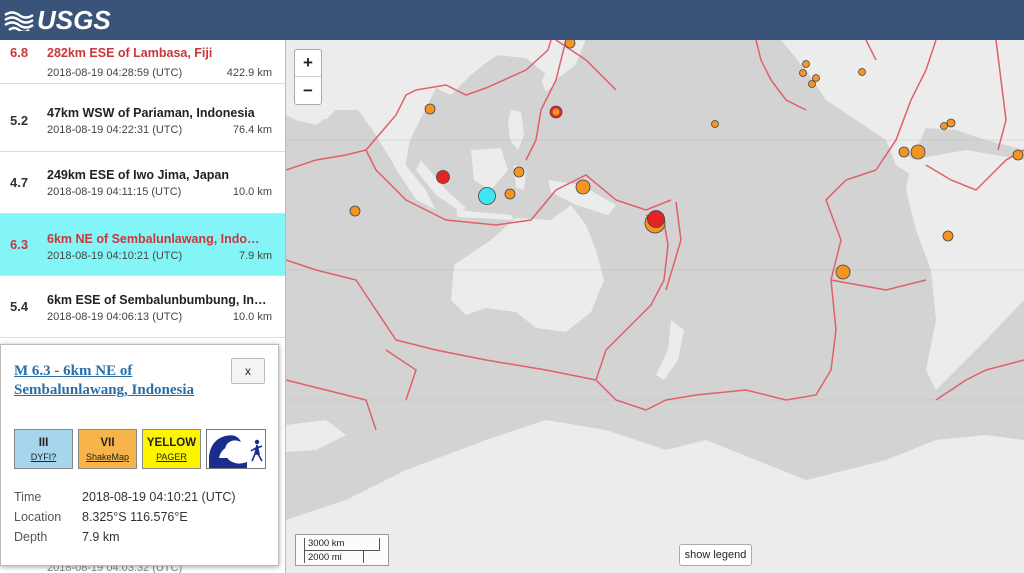 The height and width of the screenshot is (573, 1024). What do you see at coordinates (101, 537) in the screenshot?
I see `depth-value: 7.9 km` at bounding box center [101, 537].